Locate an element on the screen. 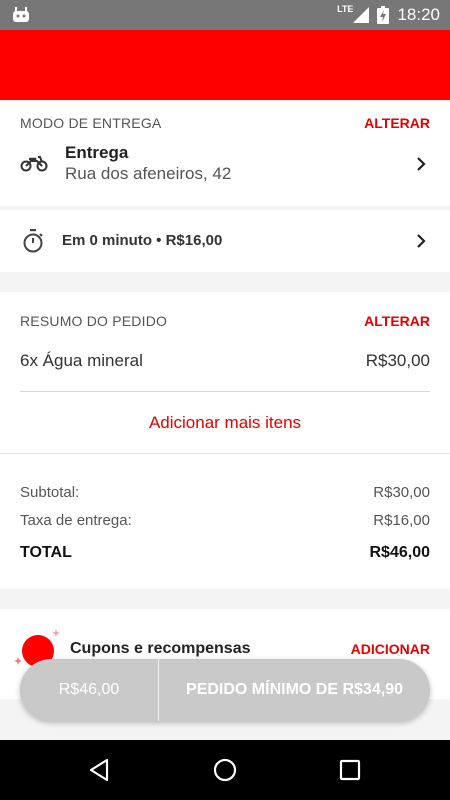  nav-home-icon is located at coordinates (225, 770).